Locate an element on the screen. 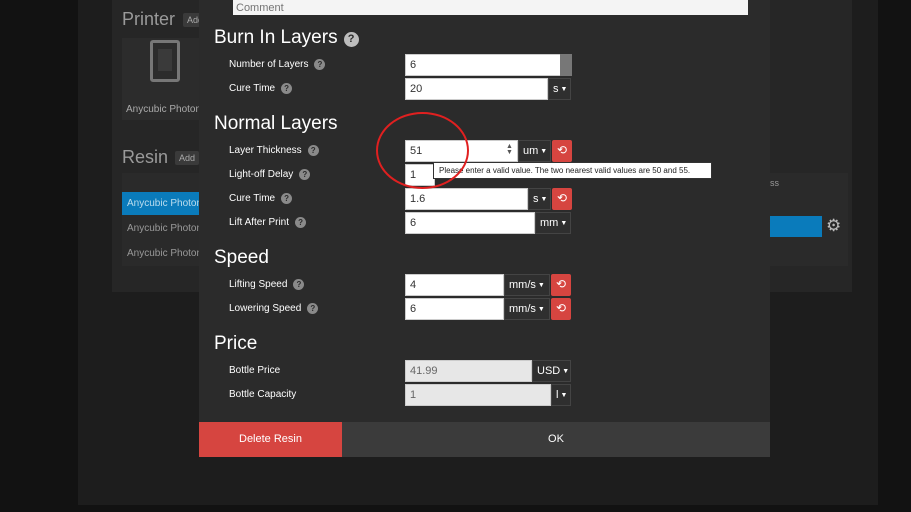 Image resolution: width=911 pixels, height=512 pixels. speed-heading: Speed is located at coordinates (241, 257).